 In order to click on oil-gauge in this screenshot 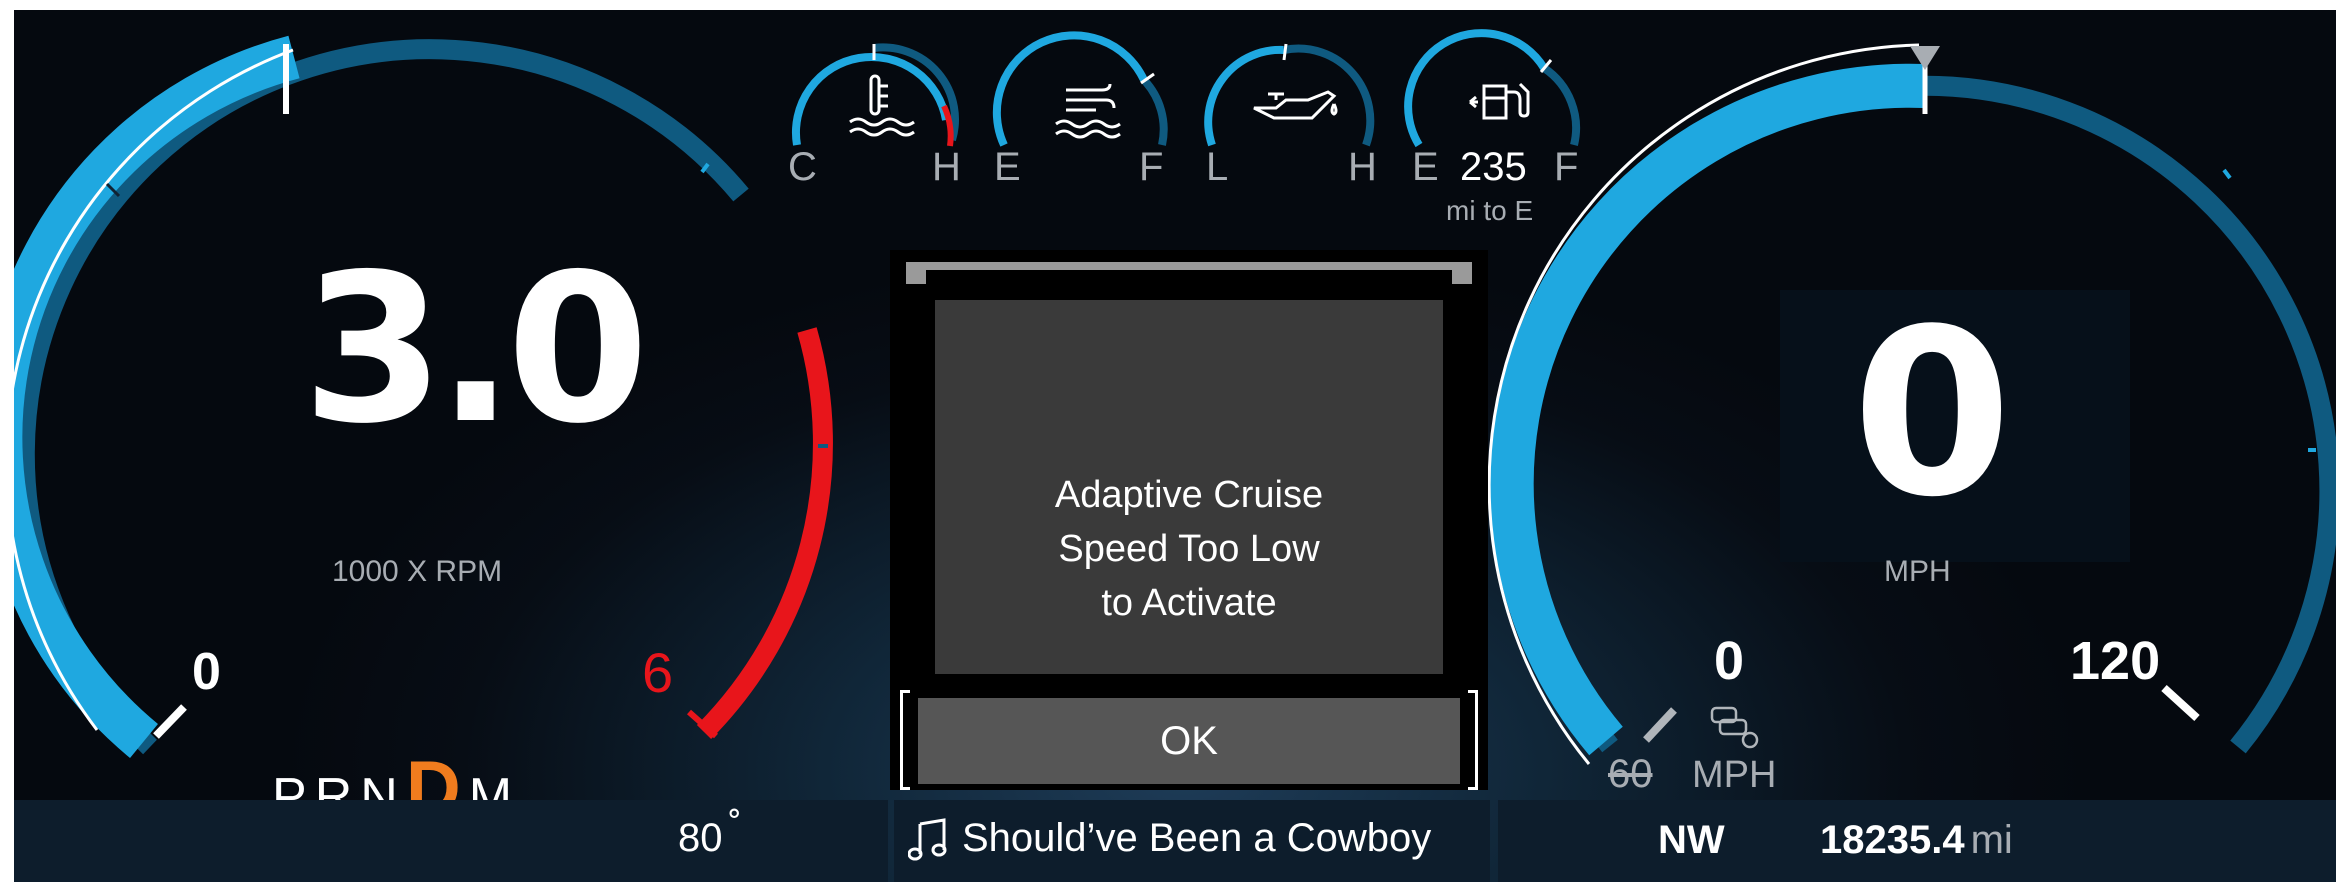, I will do `click(1289, 95)`.